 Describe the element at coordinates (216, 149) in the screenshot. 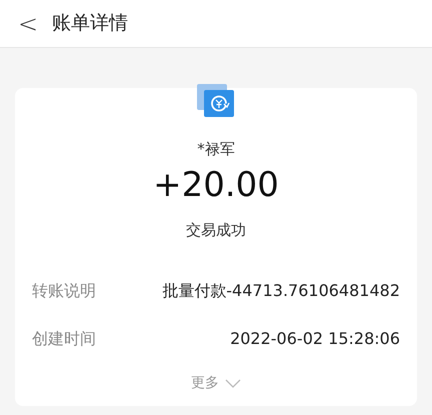

I see `payer-name: *禄军` at that location.